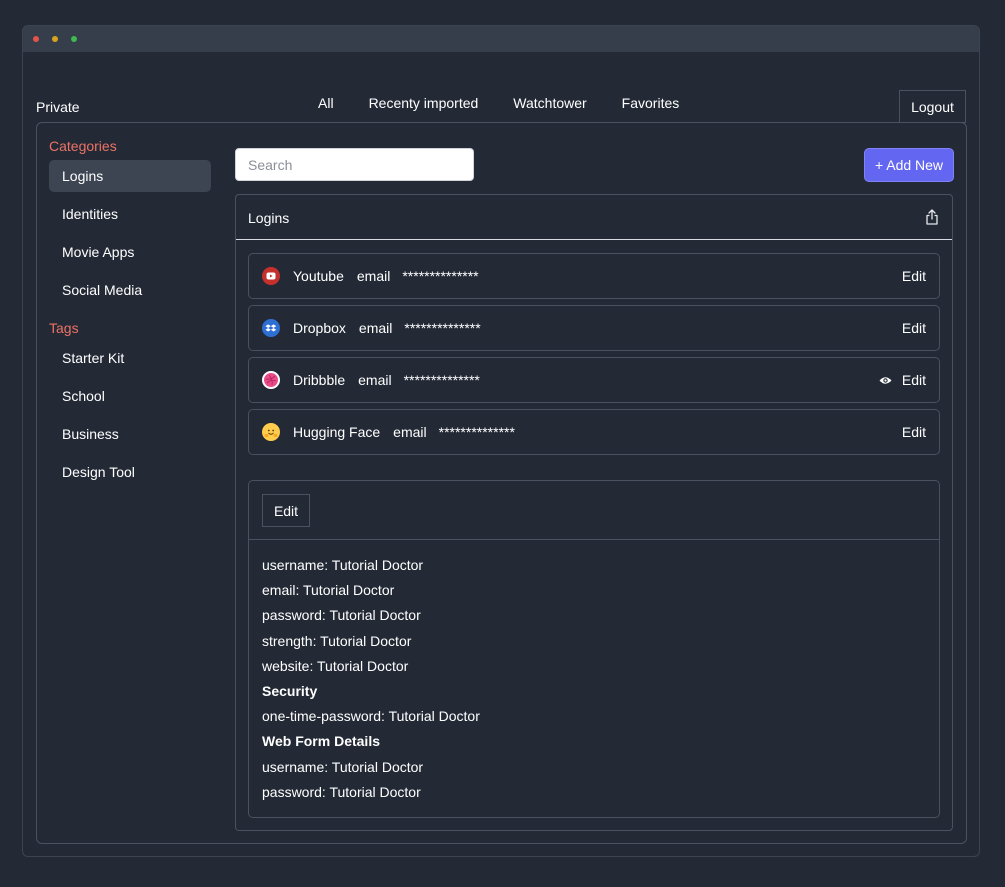 The image size is (1005, 887). Describe the element at coordinates (594, 380) in the screenshot. I see `login-row-dribbble: Dribbble email ************** Edit` at that location.